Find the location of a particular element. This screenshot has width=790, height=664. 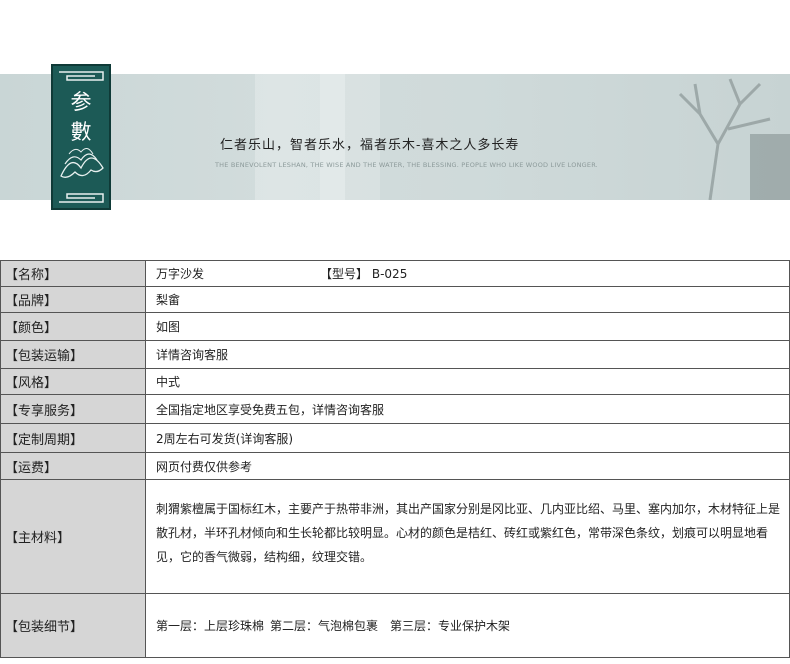

spec-row-shipping: 【包装运输】 详情咨询客服 is located at coordinates (395, 354).